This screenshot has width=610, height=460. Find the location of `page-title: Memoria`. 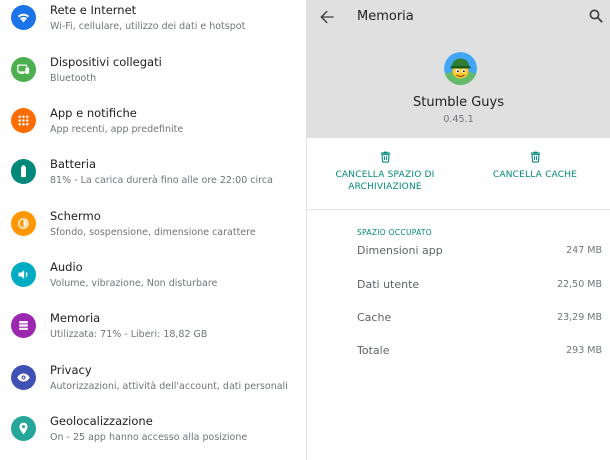

page-title: Memoria is located at coordinates (385, 16).